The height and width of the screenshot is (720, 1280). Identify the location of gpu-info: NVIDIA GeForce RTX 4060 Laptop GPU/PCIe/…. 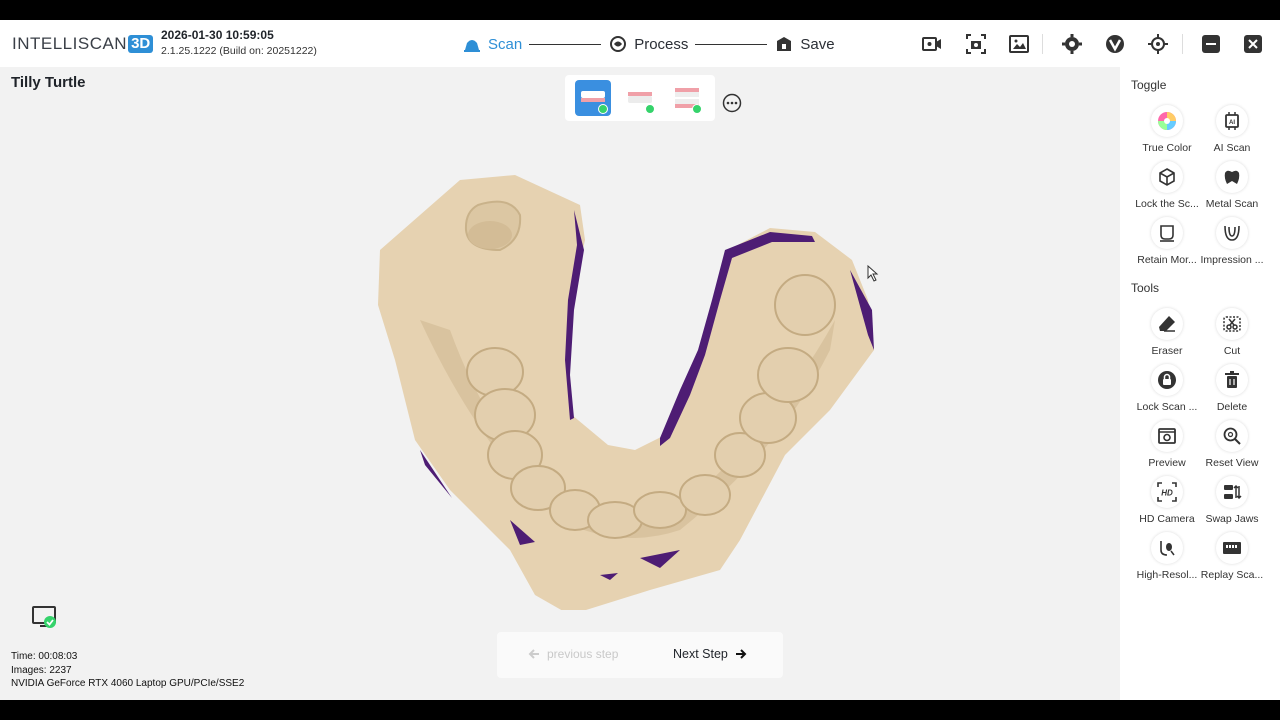
(128, 683).